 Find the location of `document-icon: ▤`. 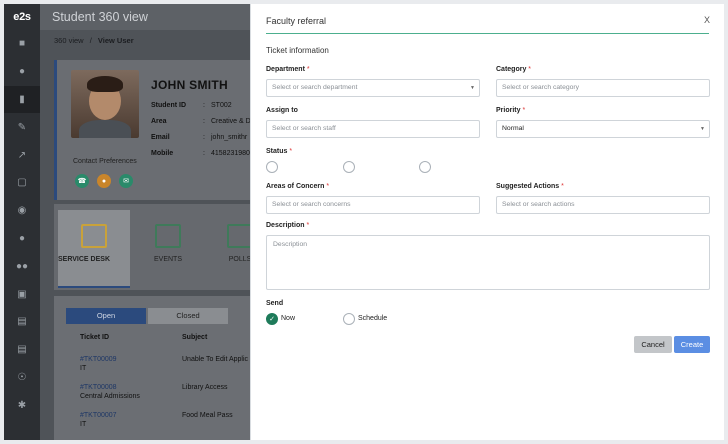

document-icon: ▤ is located at coordinates (22, 322).